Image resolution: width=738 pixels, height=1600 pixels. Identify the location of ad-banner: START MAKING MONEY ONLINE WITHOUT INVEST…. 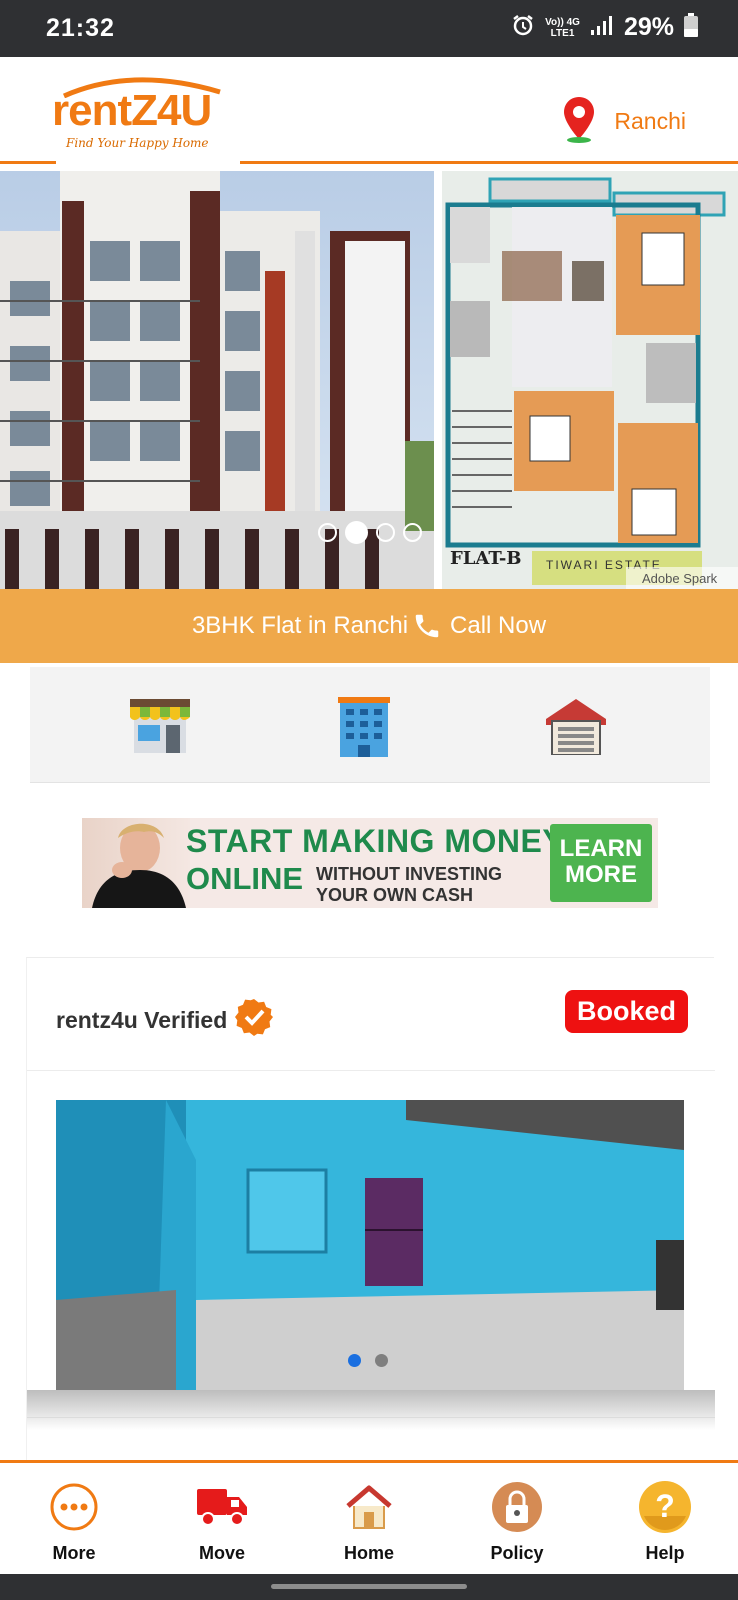
(370, 863).